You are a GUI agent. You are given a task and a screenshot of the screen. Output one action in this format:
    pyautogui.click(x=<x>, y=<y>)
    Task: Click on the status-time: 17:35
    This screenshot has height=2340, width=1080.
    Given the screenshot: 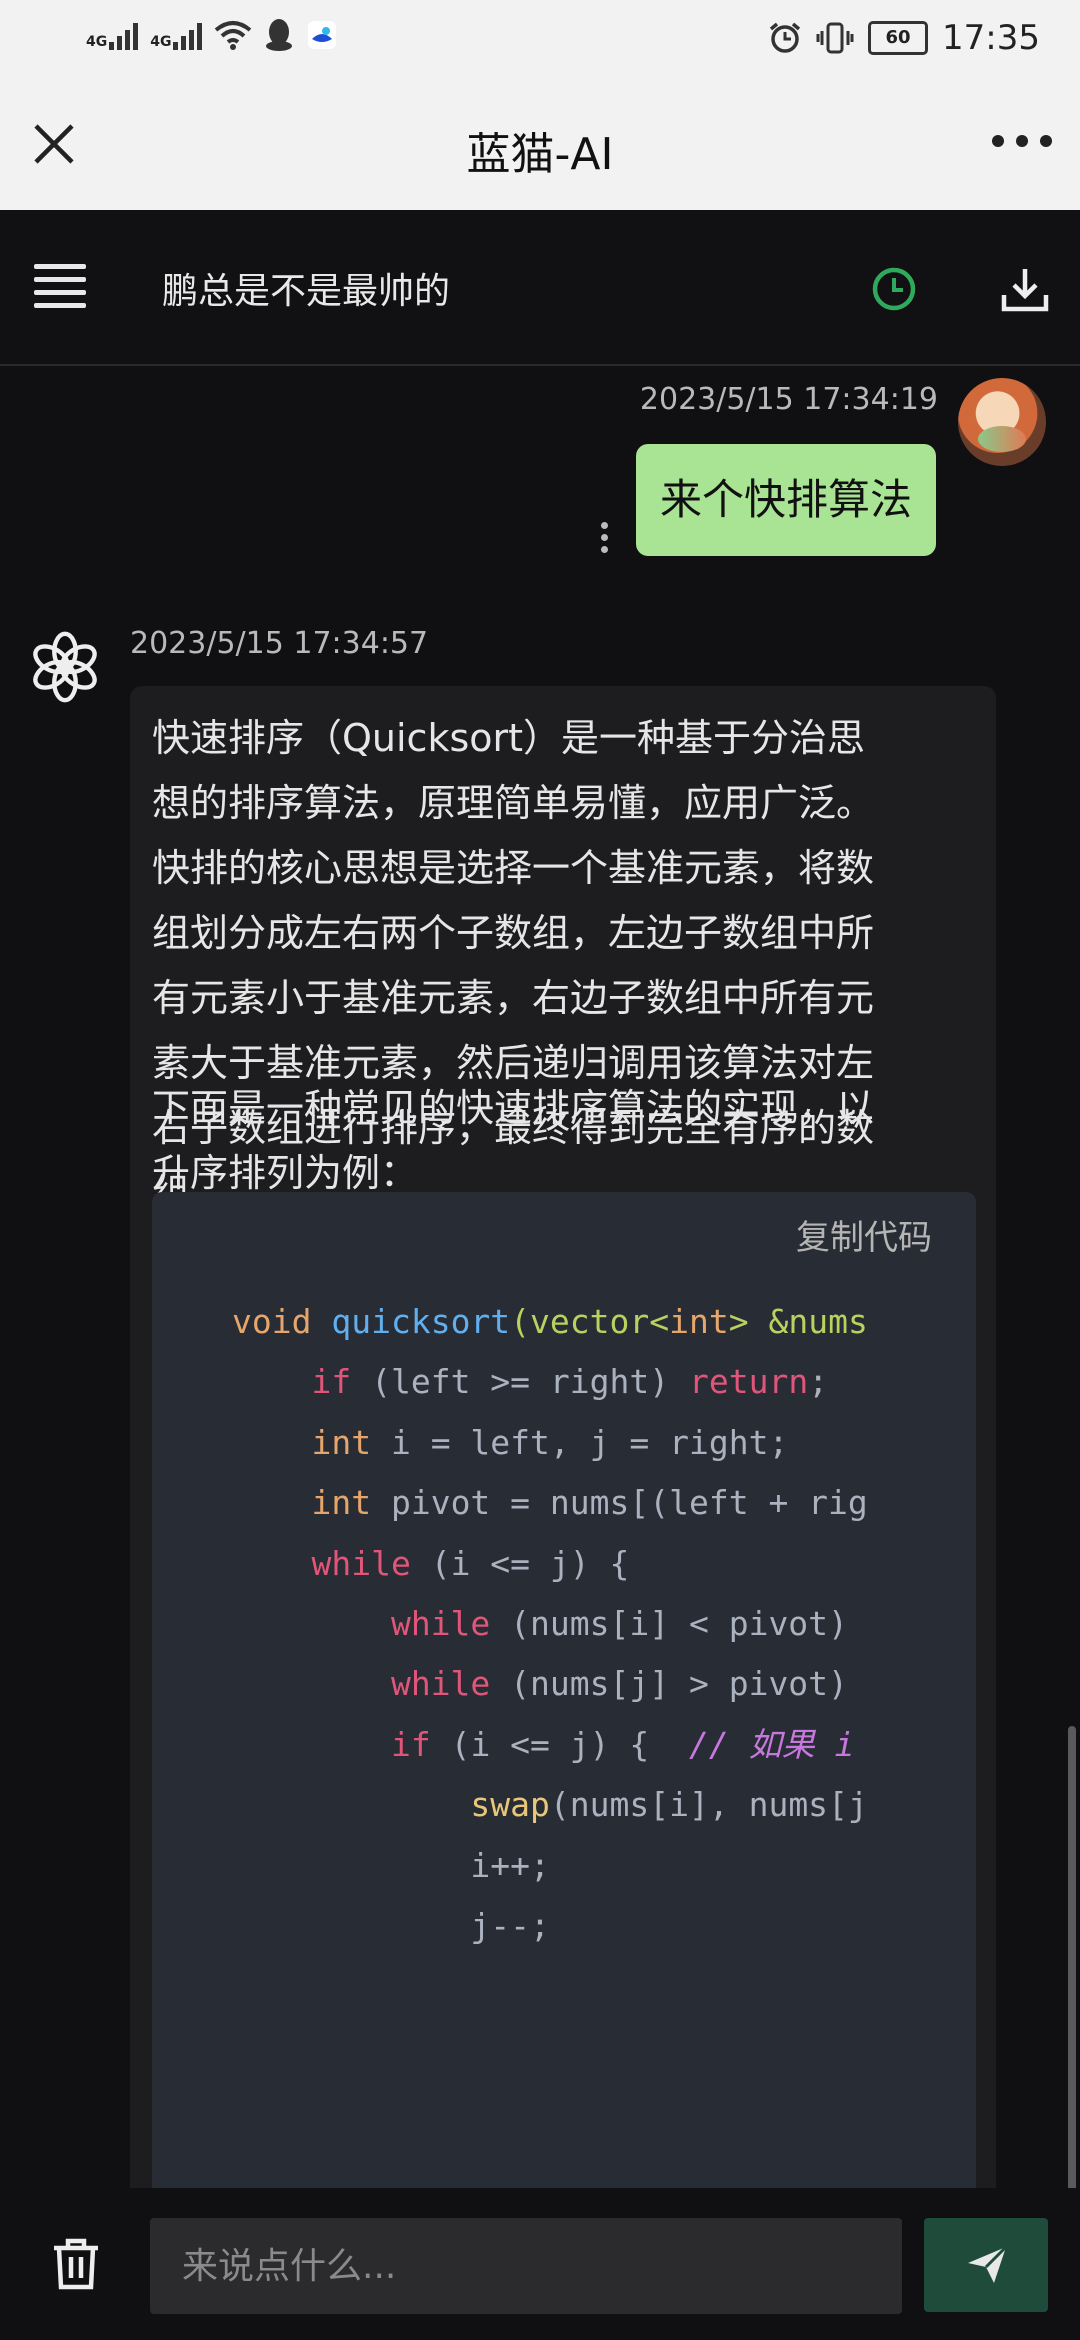 What is the action you would take?
    pyautogui.click(x=991, y=38)
    